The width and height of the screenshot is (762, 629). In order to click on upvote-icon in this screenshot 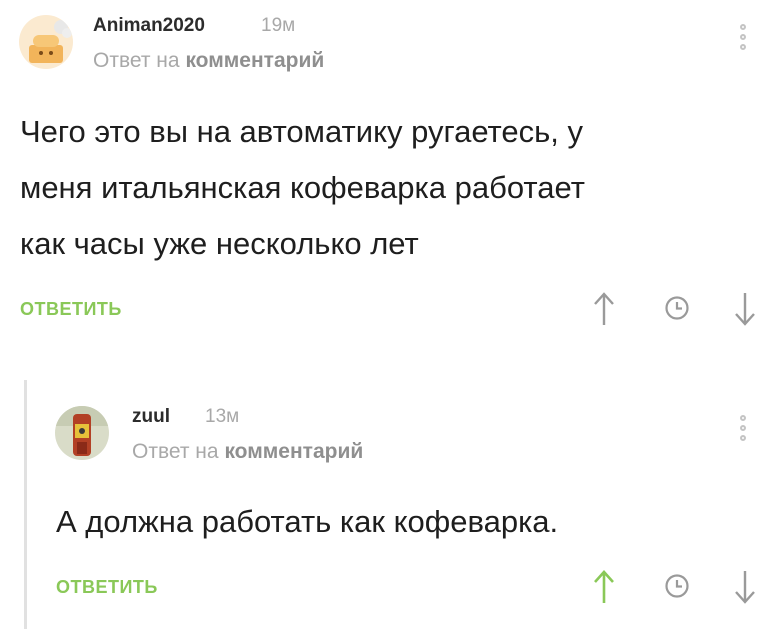, I will do `click(604, 311)`.